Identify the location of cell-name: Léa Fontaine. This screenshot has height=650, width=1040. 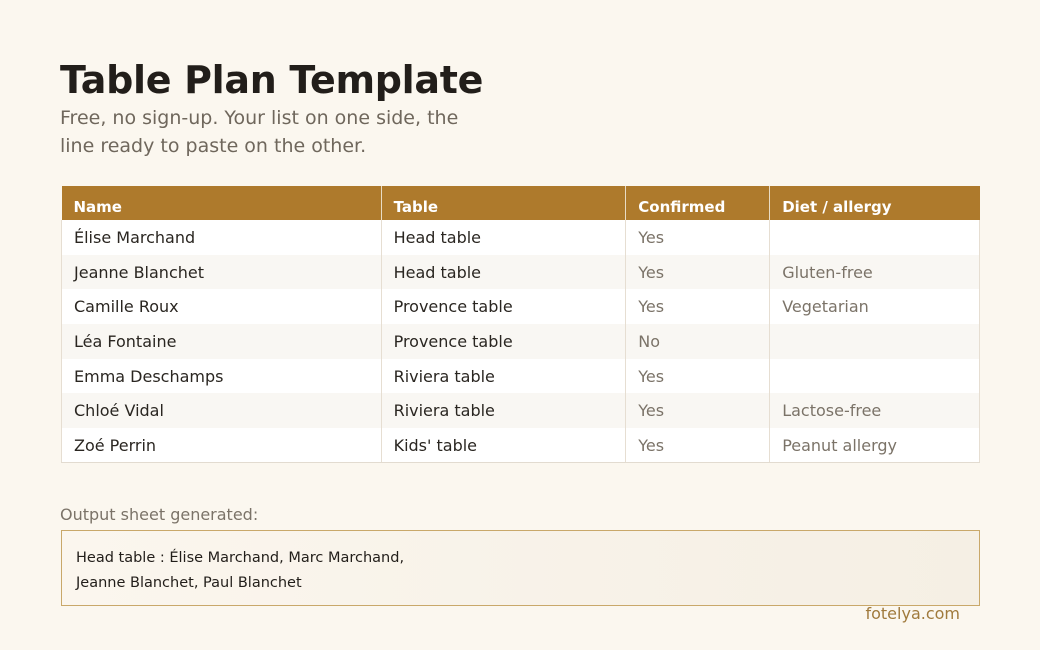
(221, 341).